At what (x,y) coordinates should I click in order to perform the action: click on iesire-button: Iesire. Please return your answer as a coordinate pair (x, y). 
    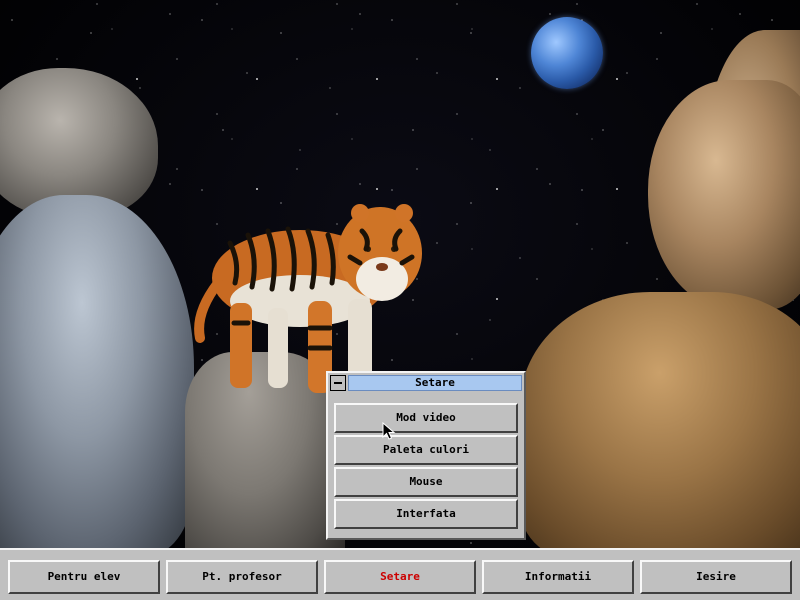
    Looking at the image, I should click on (716, 577).